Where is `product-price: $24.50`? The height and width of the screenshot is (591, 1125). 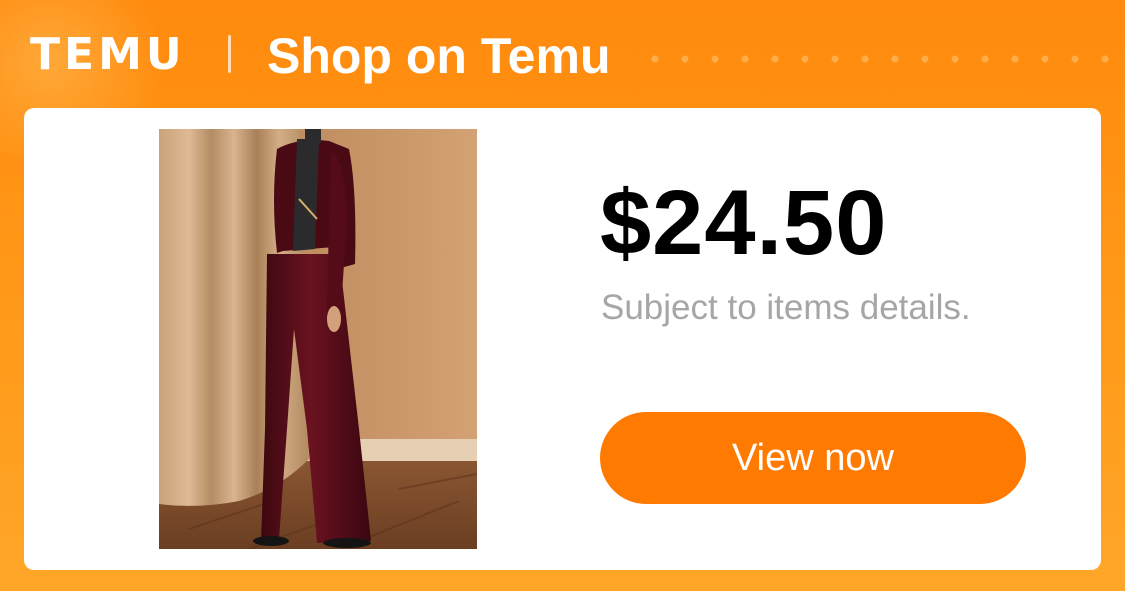
product-price: $24.50 is located at coordinates (744, 223).